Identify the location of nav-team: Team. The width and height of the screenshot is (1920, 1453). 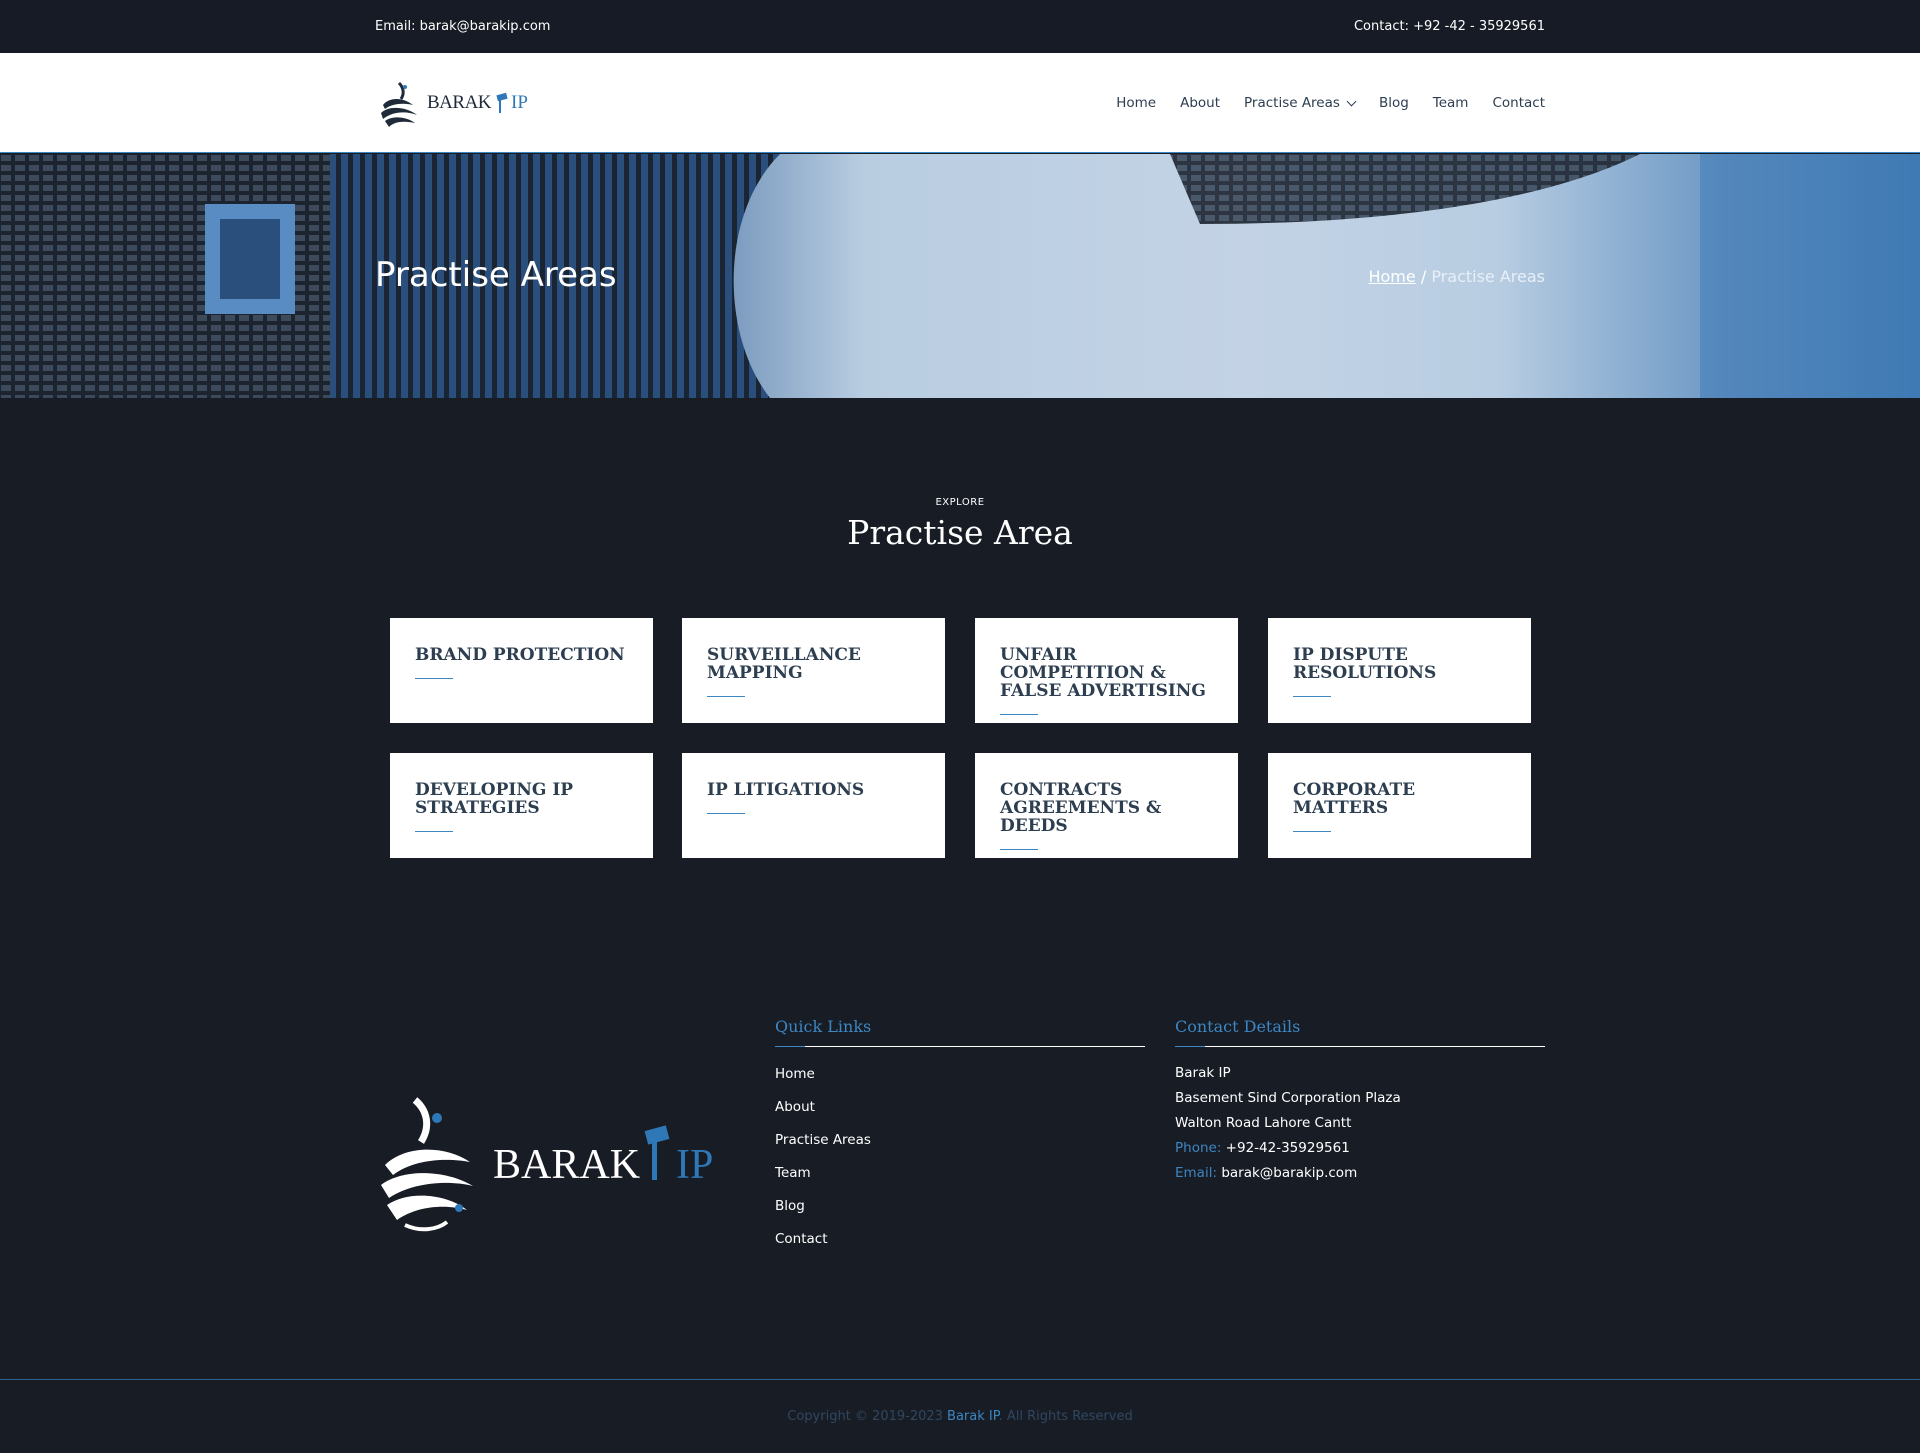
(1451, 103).